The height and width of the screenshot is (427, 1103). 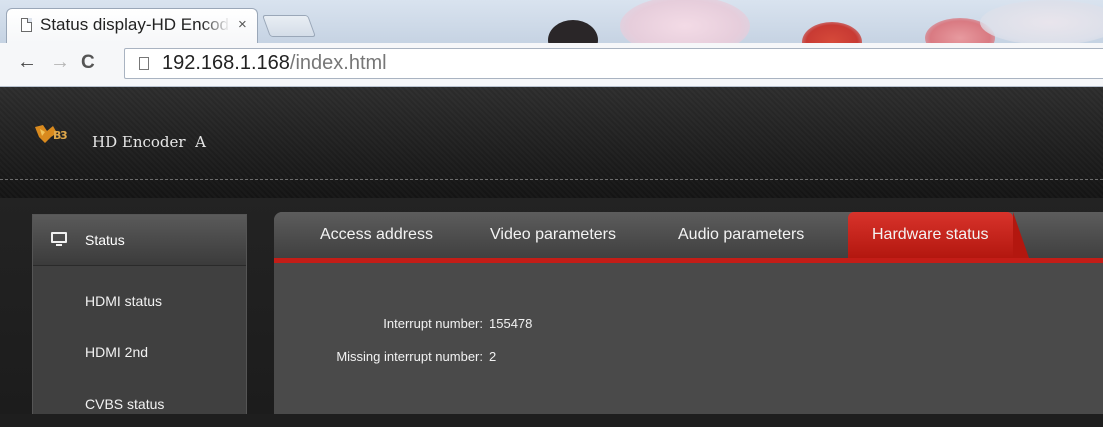 I want to click on missing-interrupt-number-label: Missing interrupt number:, so click(x=409, y=356).